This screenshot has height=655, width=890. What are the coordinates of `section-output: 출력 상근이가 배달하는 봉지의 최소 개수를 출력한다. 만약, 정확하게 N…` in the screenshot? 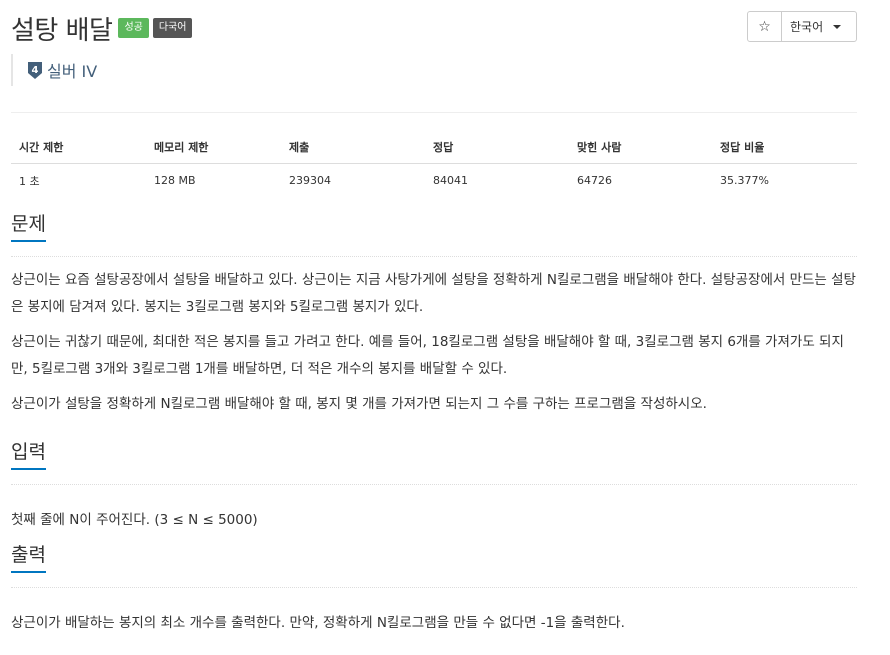 It's located at (434, 590).